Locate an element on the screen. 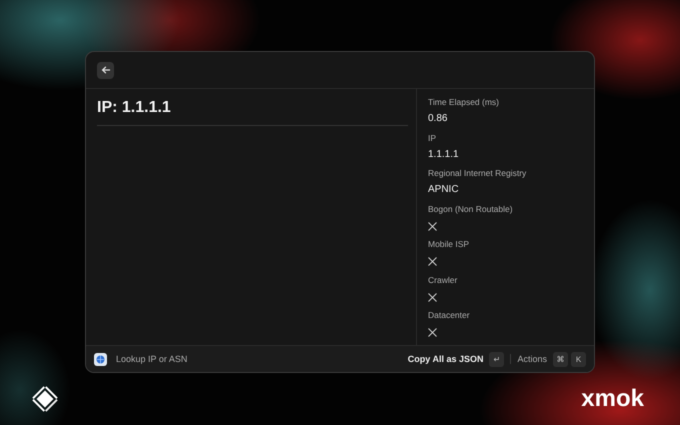 This screenshot has width=680, height=425. detail-label: Time Elapsed (ms) is located at coordinates (464, 102).